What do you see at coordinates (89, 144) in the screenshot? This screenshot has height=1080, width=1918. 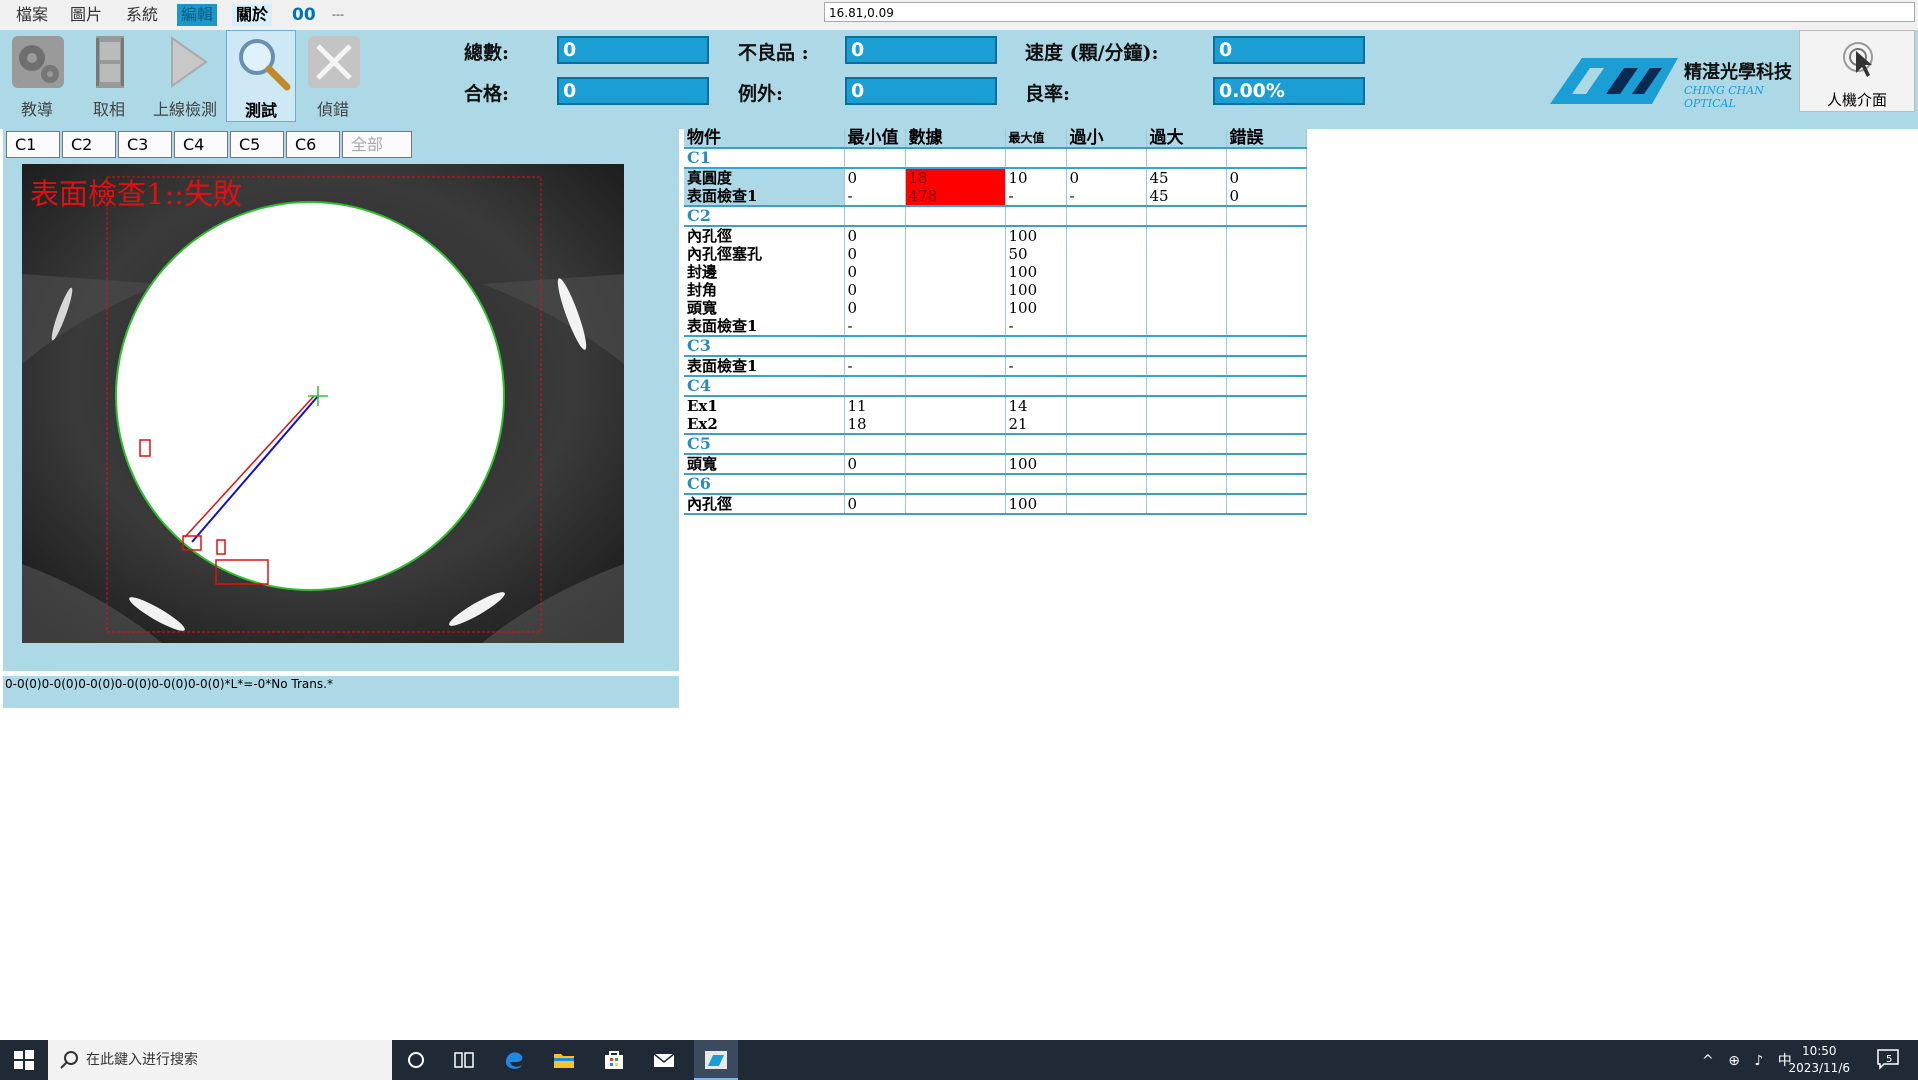 I see `tab-c2: C2` at bounding box center [89, 144].